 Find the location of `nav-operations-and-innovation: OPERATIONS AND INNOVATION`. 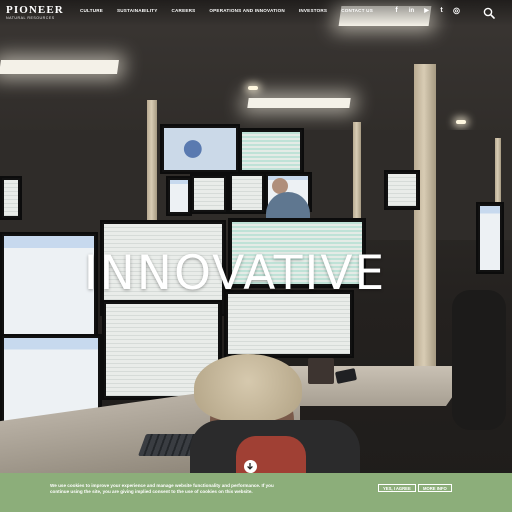

nav-operations-and-innovation: OPERATIONS AND INNOVATION is located at coordinates (247, 10).